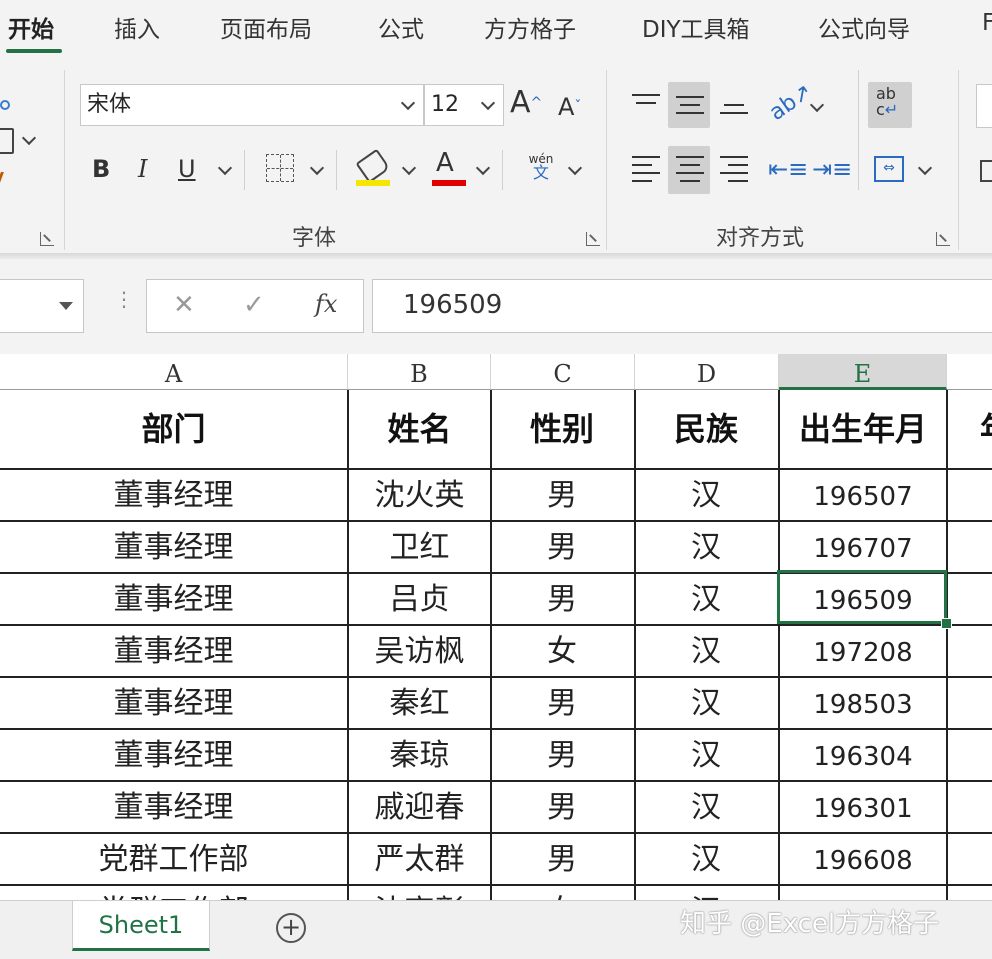 The width and height of the screenshot is (992, 959). I want to click on sheet-tab-sheet1: Sheet1, so click(141, 926).